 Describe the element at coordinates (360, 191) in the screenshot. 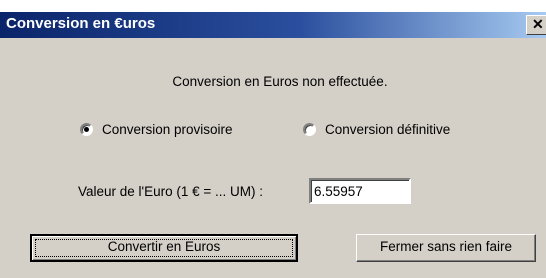

I see `euro-value-input` at that location.